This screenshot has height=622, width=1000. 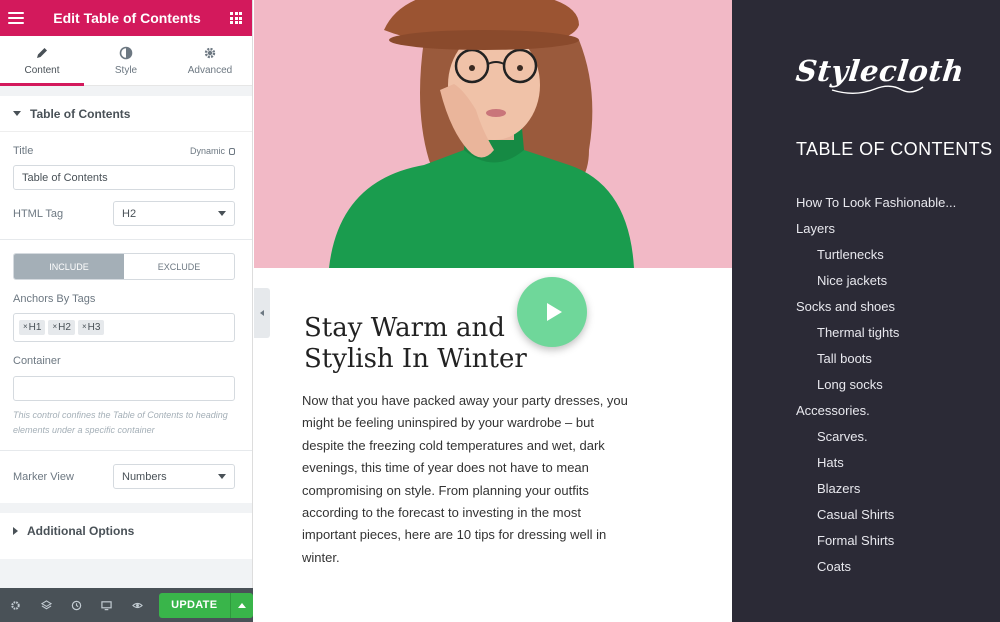 What do you see at coordinates (415, 343) in the screenshot?
I see `article-title: Stay Warm and Stylish In Winter` at bounding box center [415, 343].